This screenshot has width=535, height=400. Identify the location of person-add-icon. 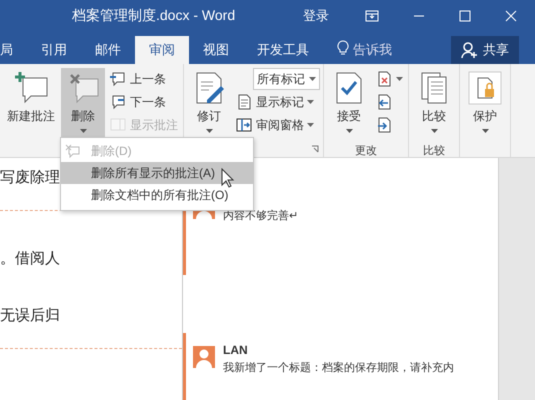
(470, 50).